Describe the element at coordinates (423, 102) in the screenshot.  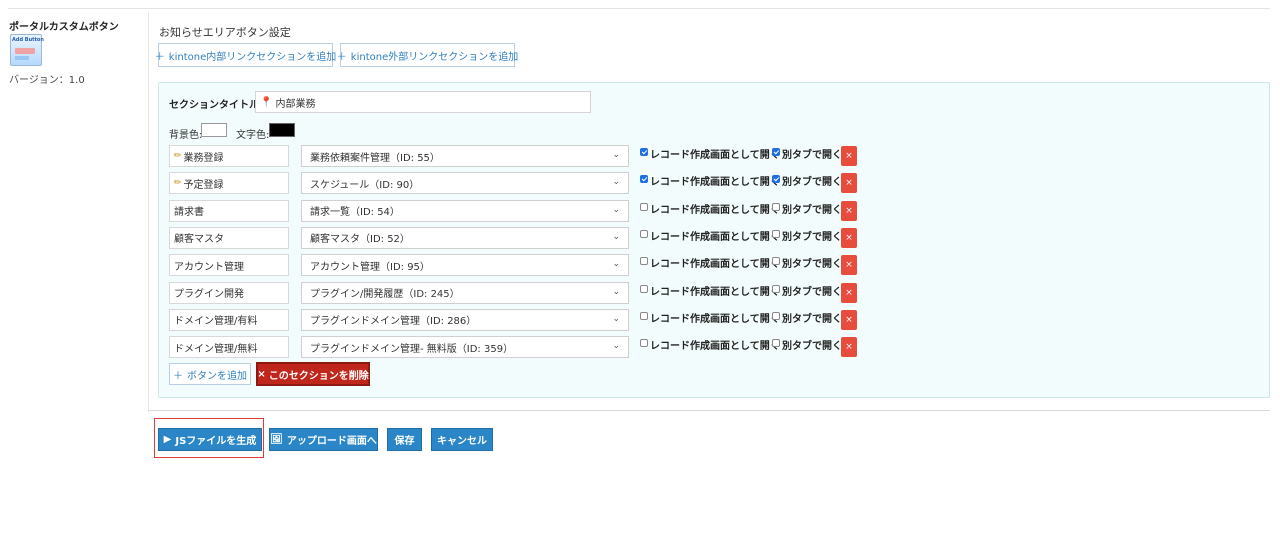
I see `section-title-input: 📍 内部業務` at that location.